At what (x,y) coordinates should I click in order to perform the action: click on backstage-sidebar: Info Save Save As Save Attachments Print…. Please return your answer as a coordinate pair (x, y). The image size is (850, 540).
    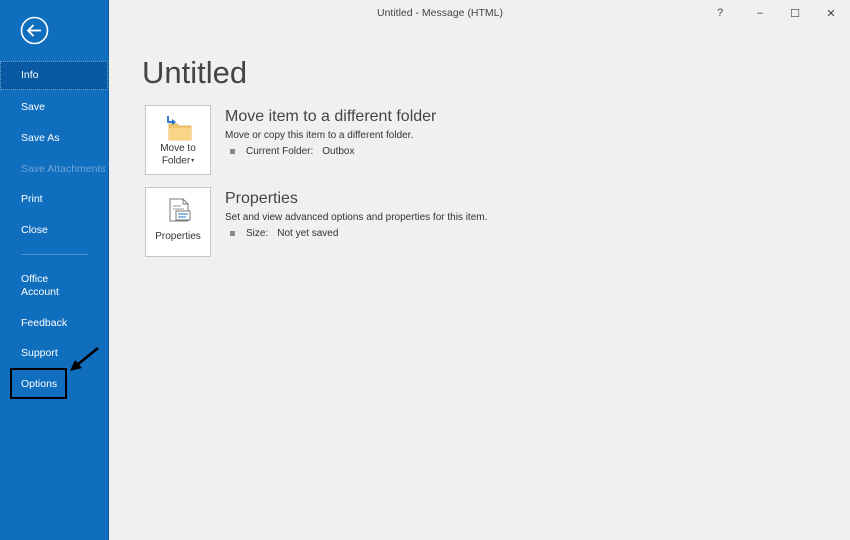
    Looking at the image, I should click on (54, 270).